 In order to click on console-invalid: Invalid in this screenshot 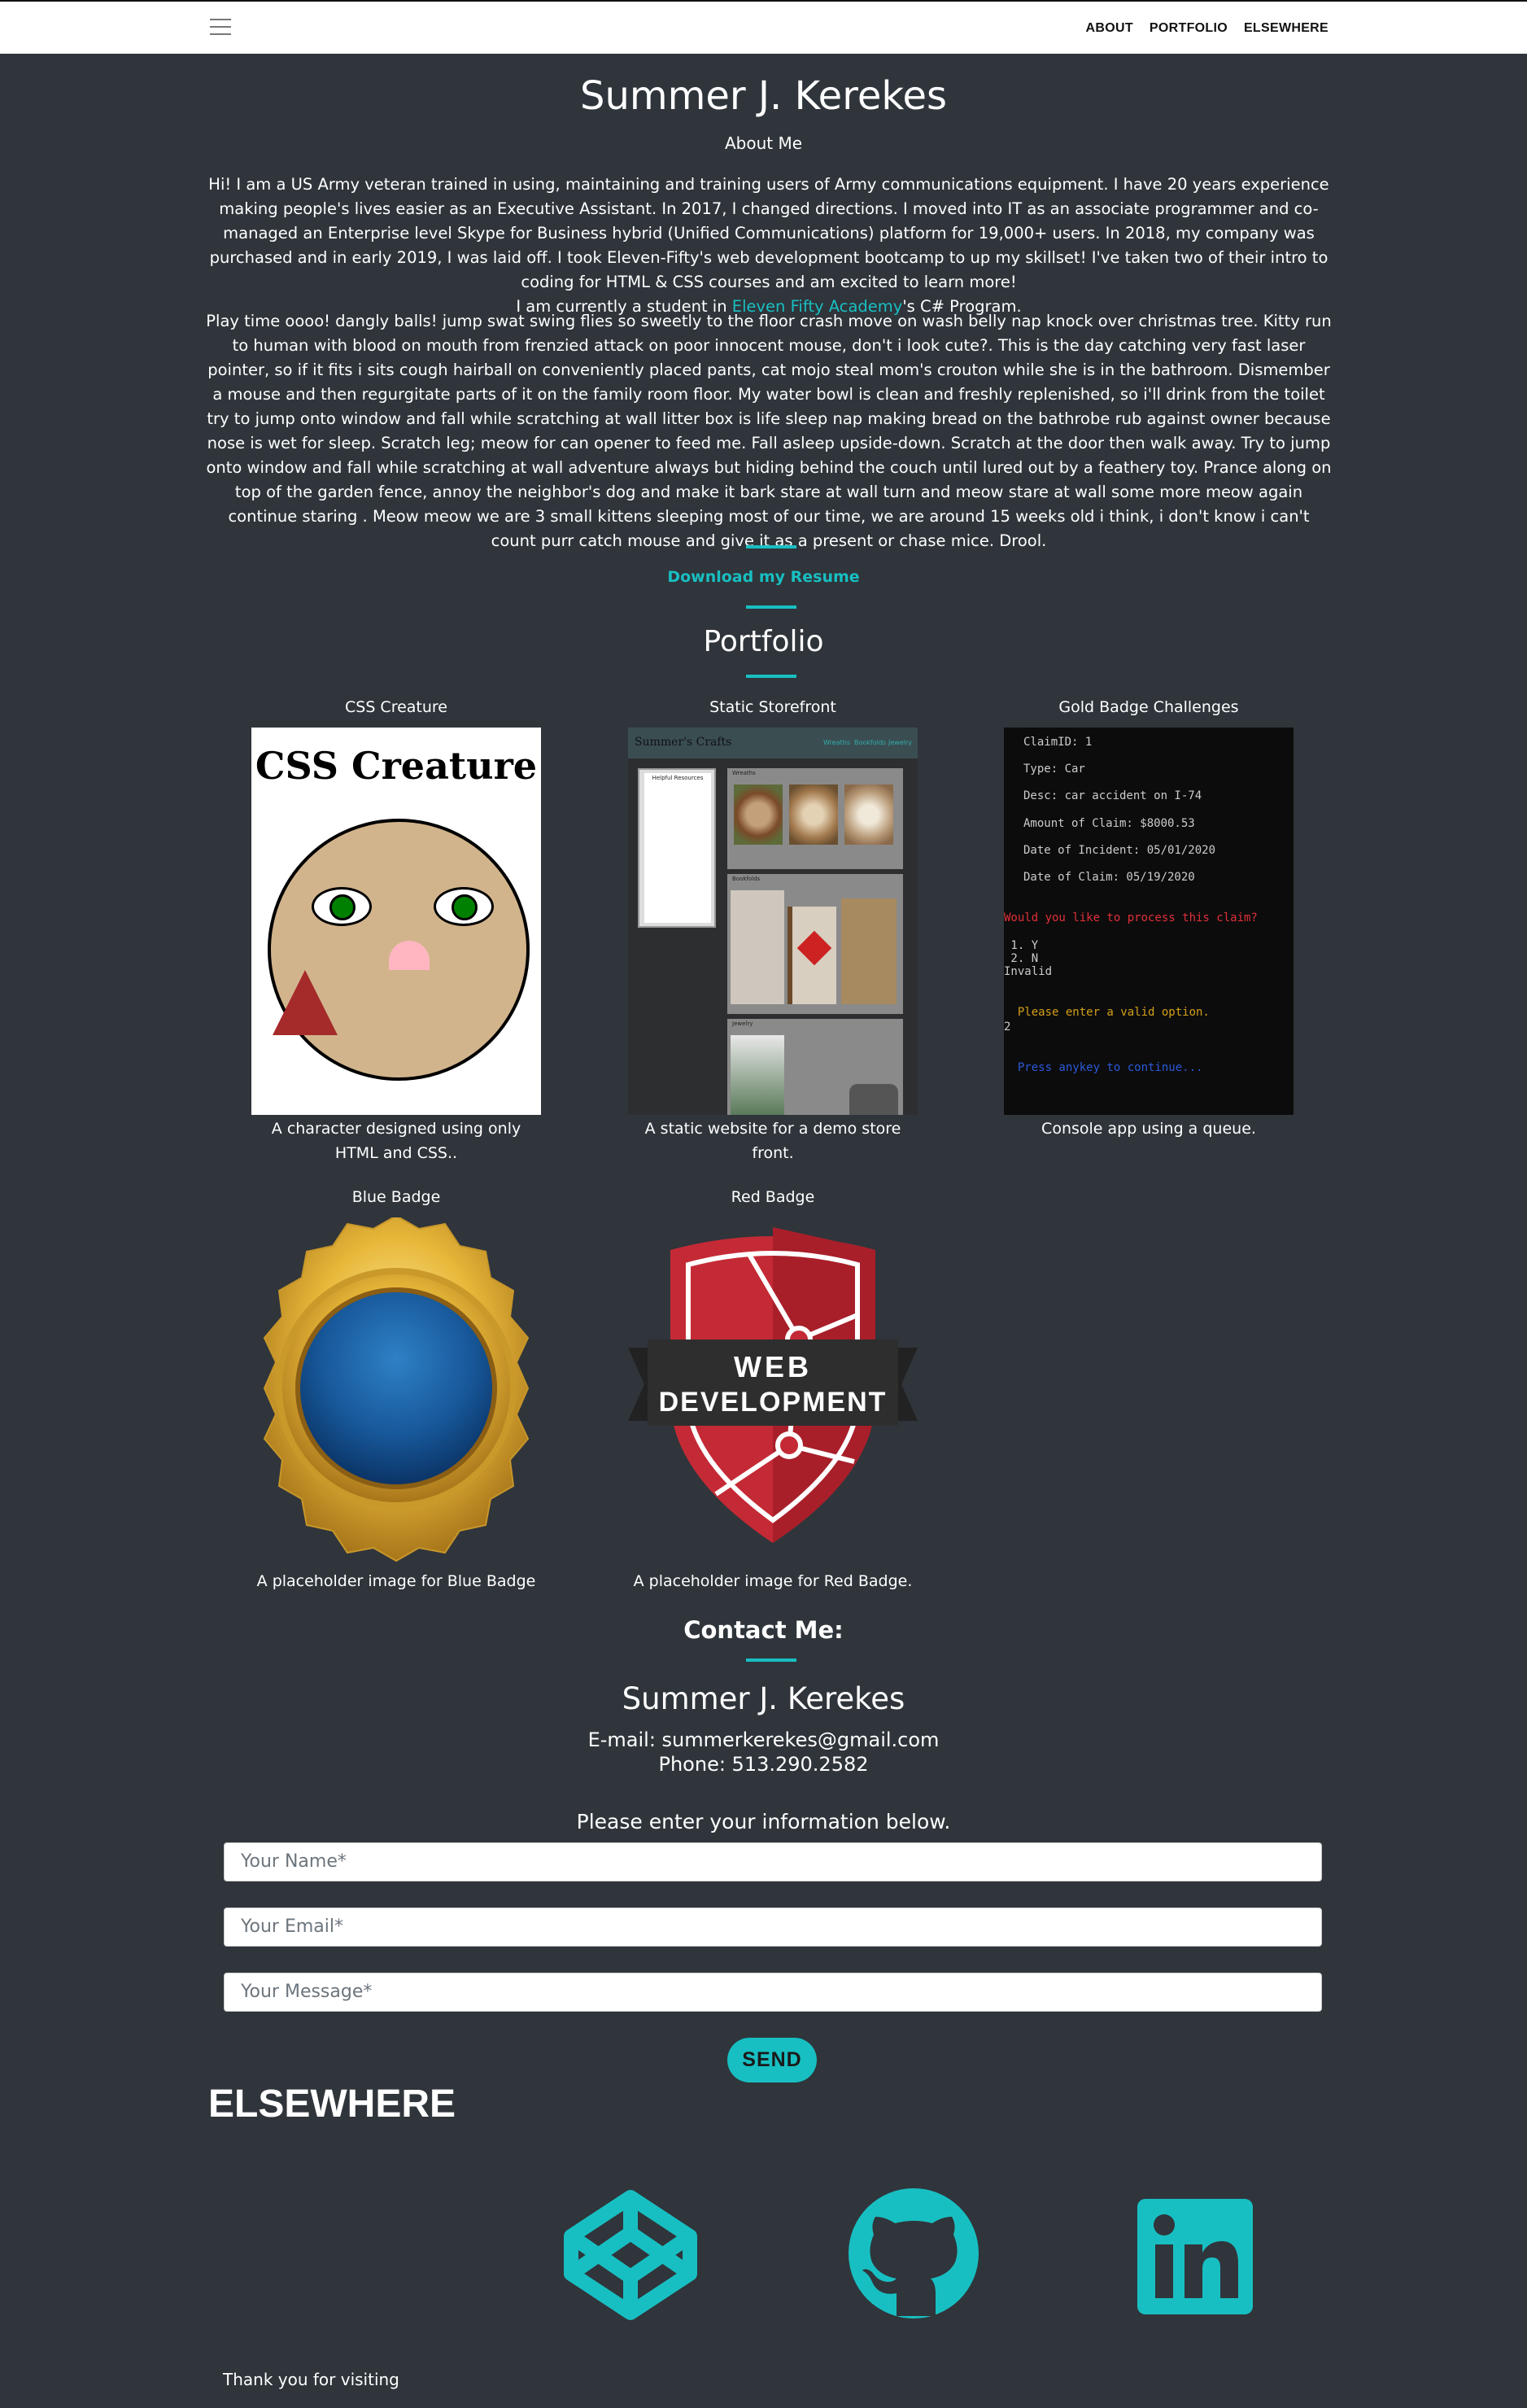, I will do `click(1028, 971)`.